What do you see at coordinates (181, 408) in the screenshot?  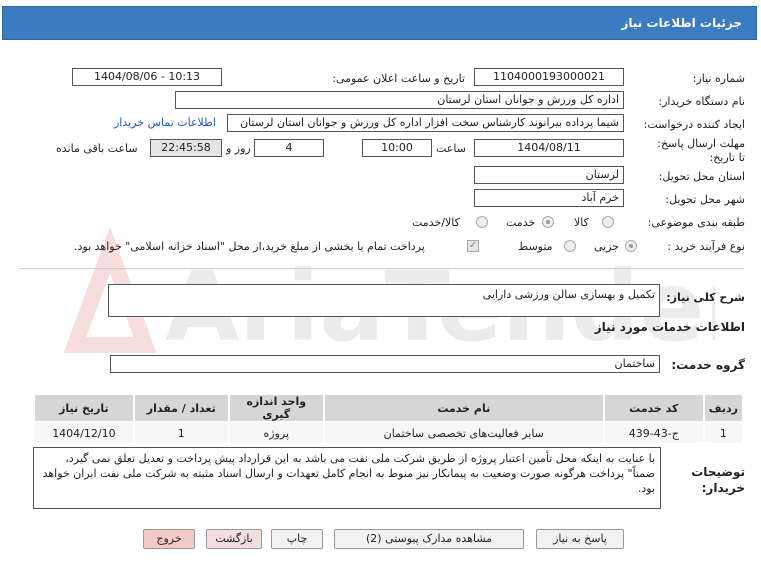 I see `col-quantity: تعداد / مقدار` at bounding box center [181, 408].